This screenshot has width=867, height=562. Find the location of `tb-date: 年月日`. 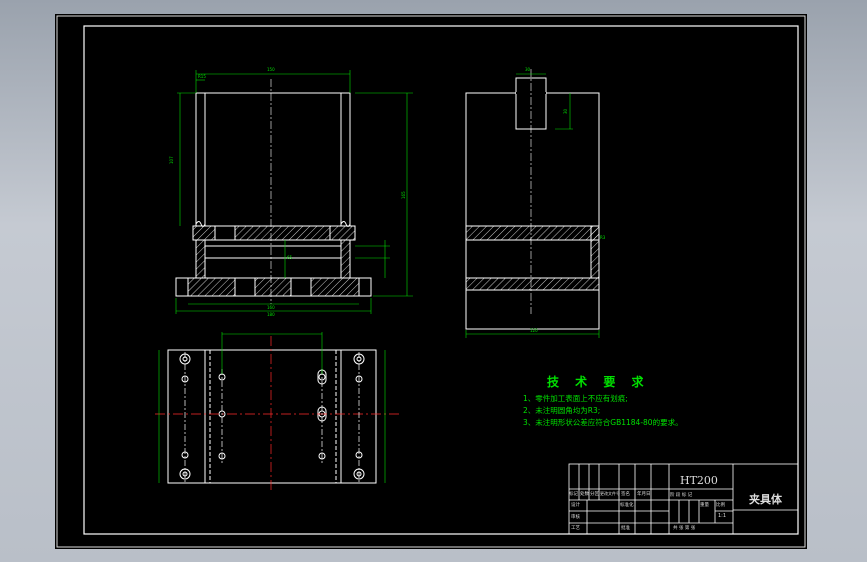

tb-date: 年月日 is located at coordinates (644, 494).